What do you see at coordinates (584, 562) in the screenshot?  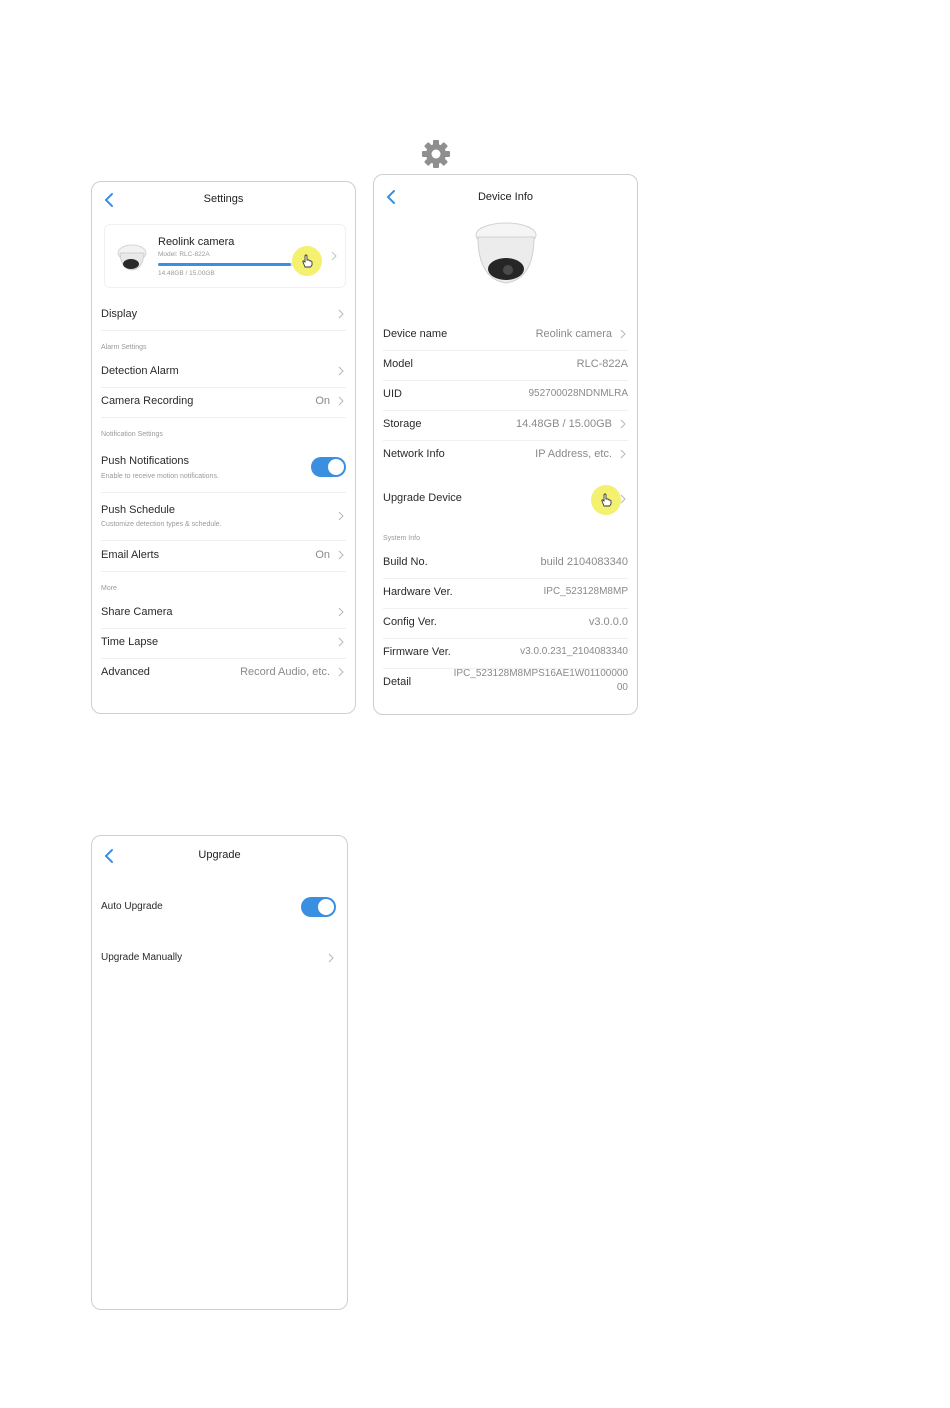 I see `row-value: build 2104083340` at bounding box center [584, 562].